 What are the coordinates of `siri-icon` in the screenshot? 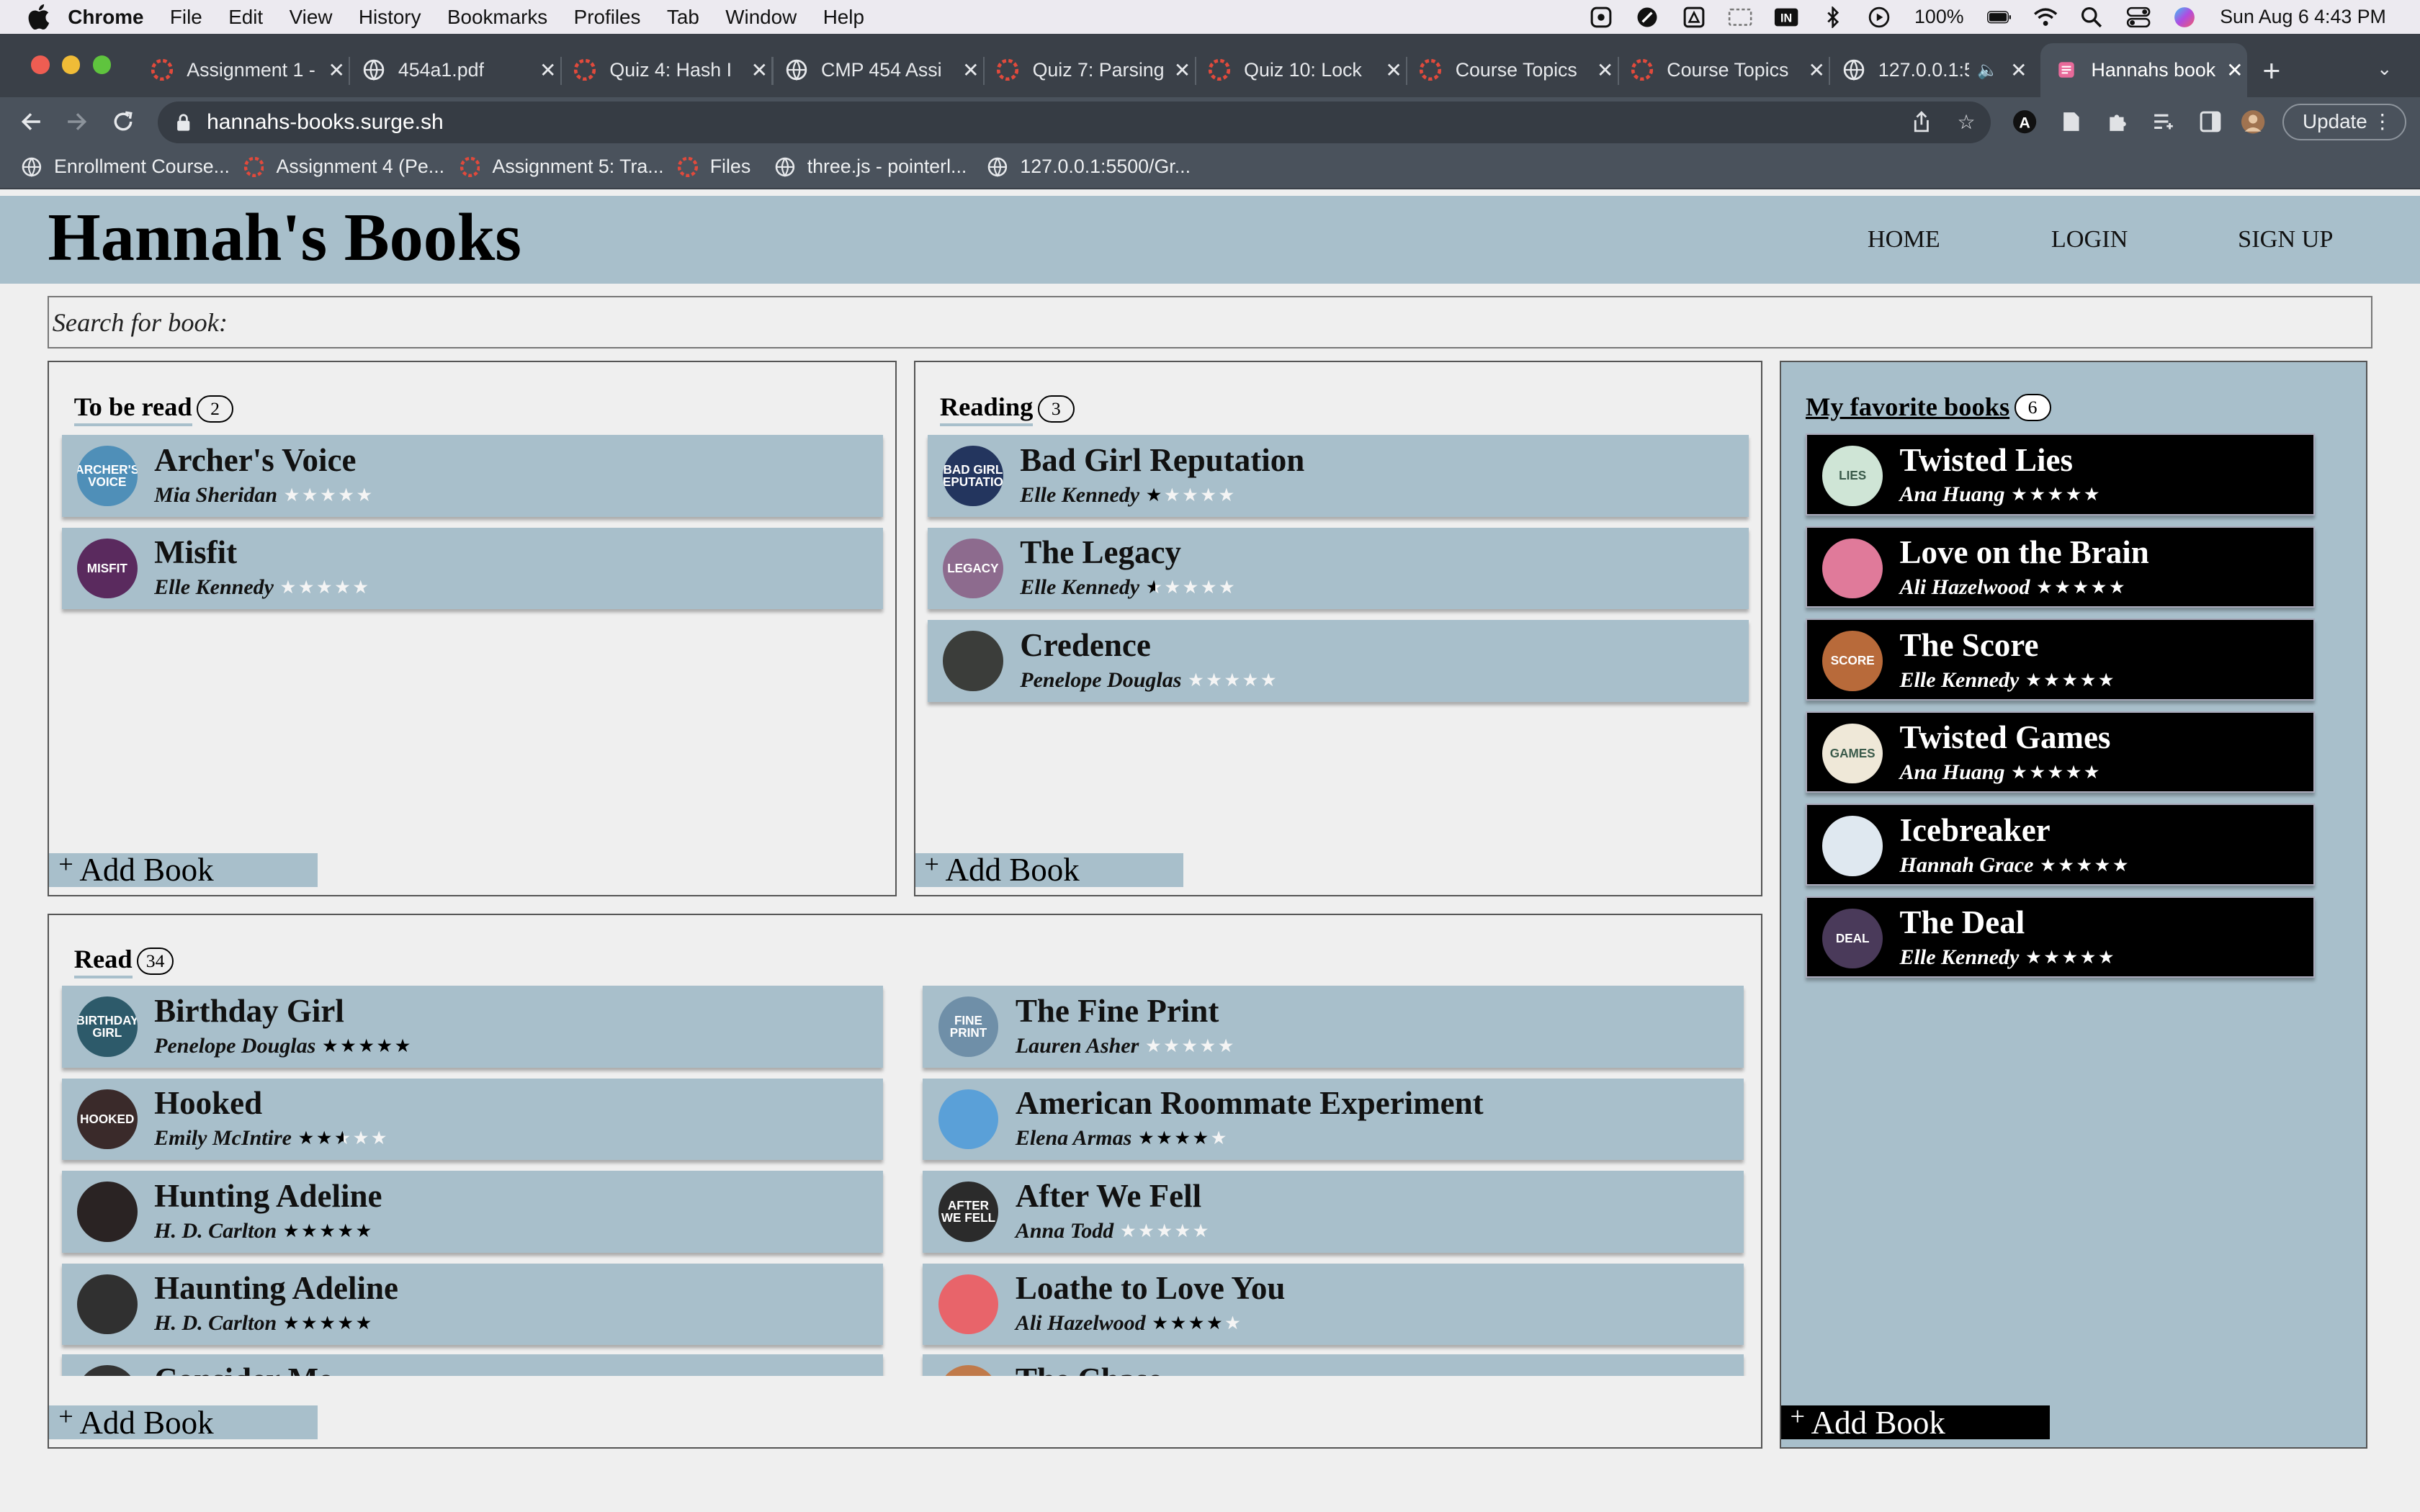 It's located at (2184, 17).